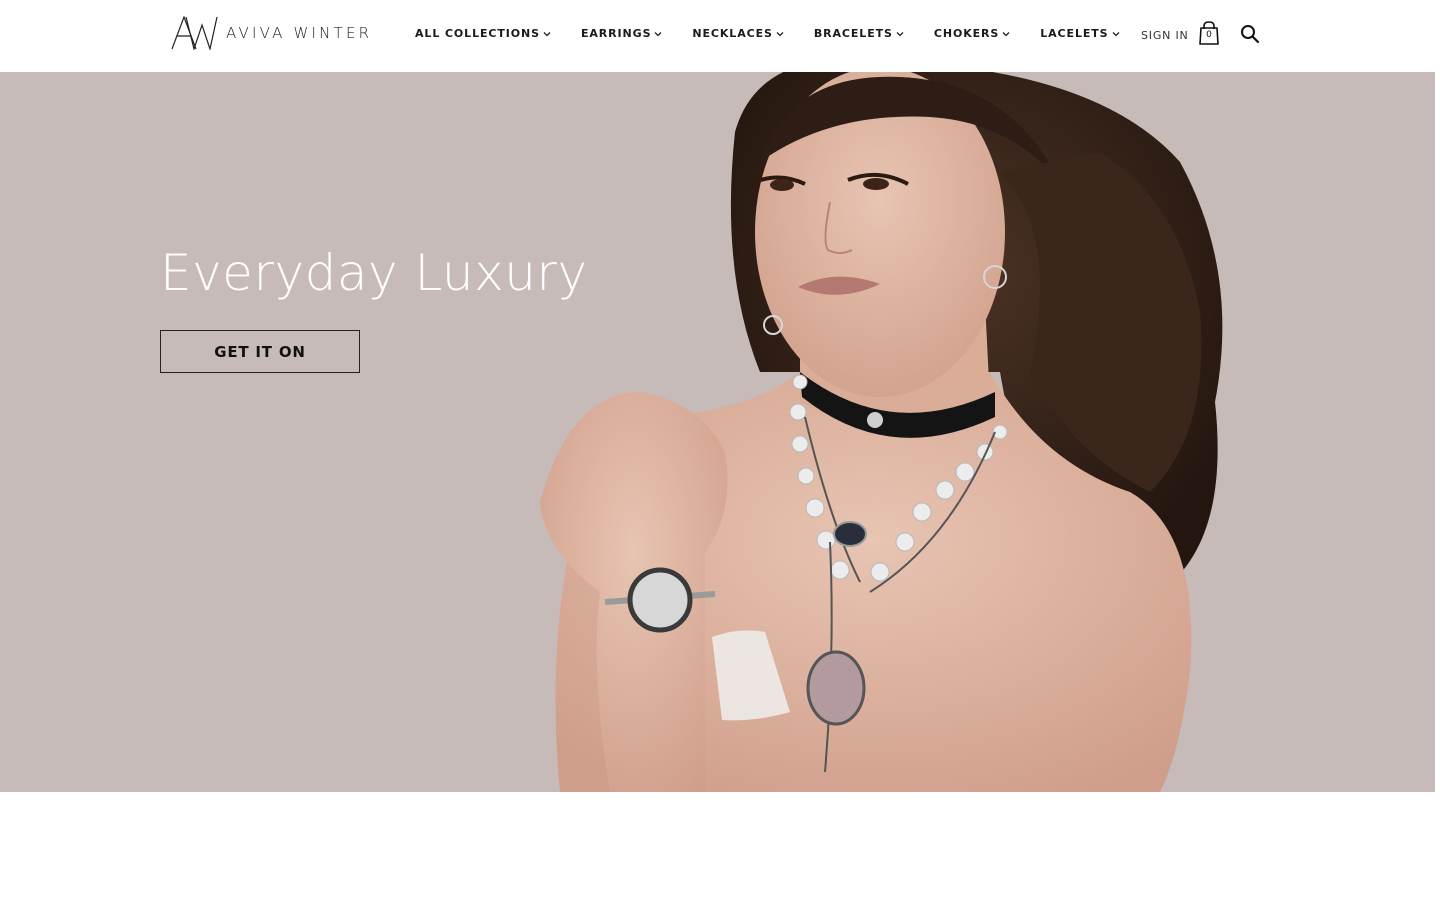 The width and height of the screenshot is (1440, 900). What do you see at coordinates (1250, 34) in the screenshot?
I see `search-icon` at bounding box center [1250, 34].